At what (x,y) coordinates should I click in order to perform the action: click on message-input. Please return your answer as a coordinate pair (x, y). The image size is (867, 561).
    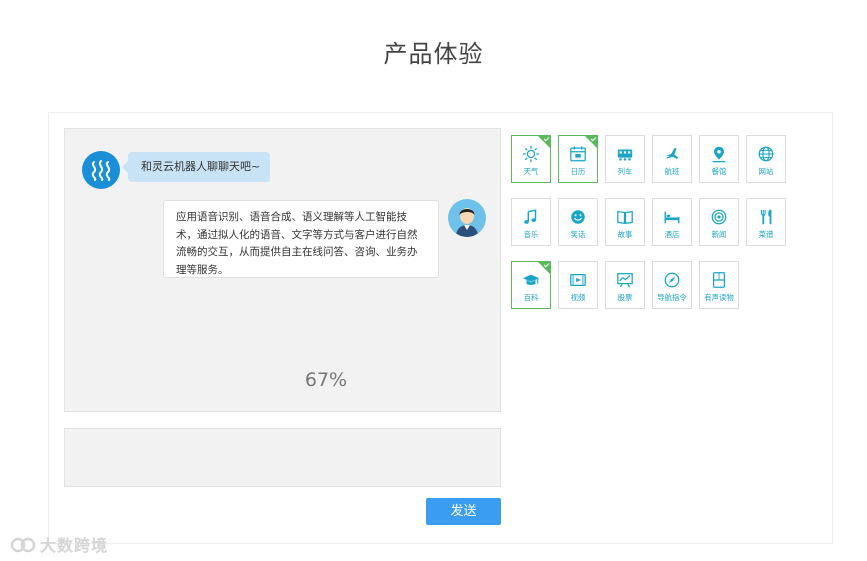
    Looking at the image, I should click on (282, 457).